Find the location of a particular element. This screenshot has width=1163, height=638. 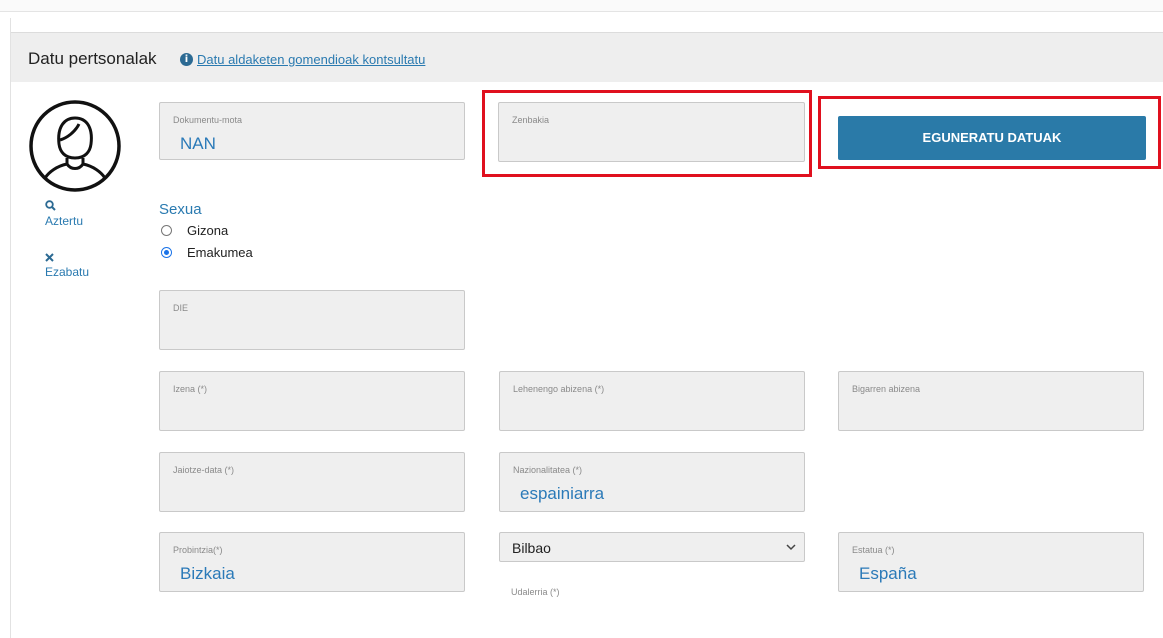

nationality-label: Nazionalitatea (*) is located at coordinates (548, 470).